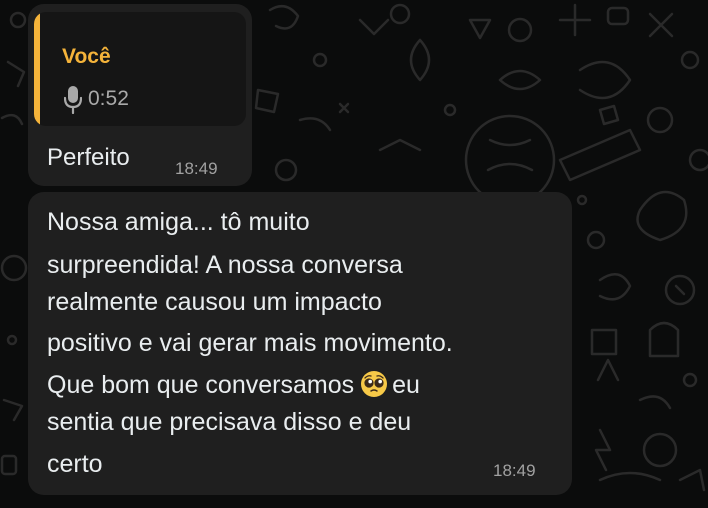  I want to click on message-line: certo, so click(75, 464).